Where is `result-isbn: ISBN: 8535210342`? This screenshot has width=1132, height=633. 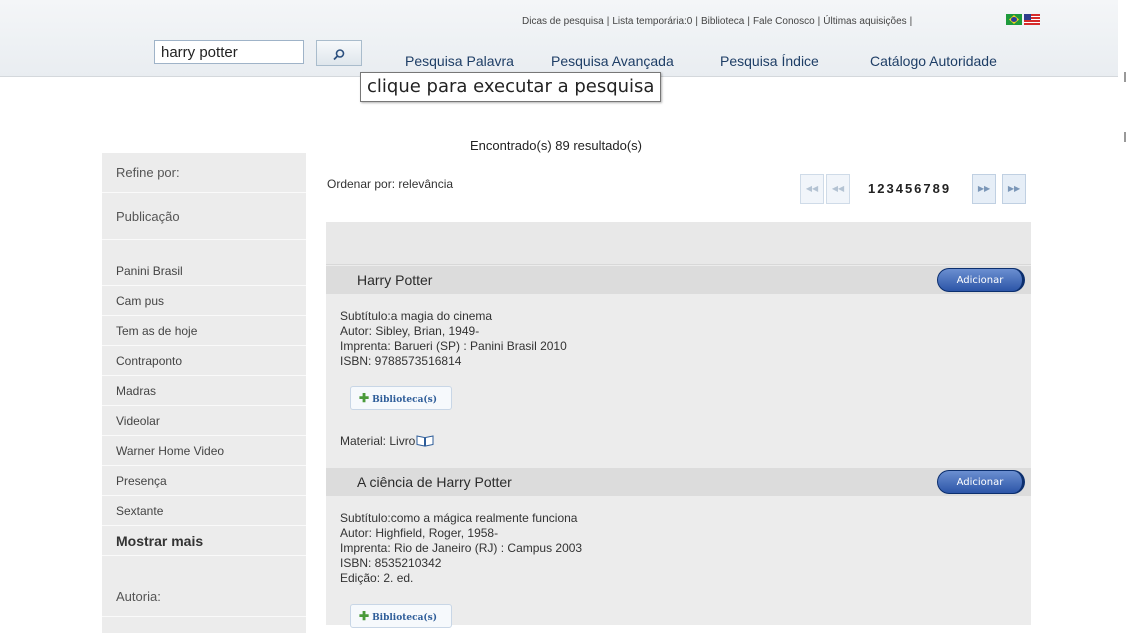 result-isbn: ISBN: 8535210342 is located at coordinates (391, 563).